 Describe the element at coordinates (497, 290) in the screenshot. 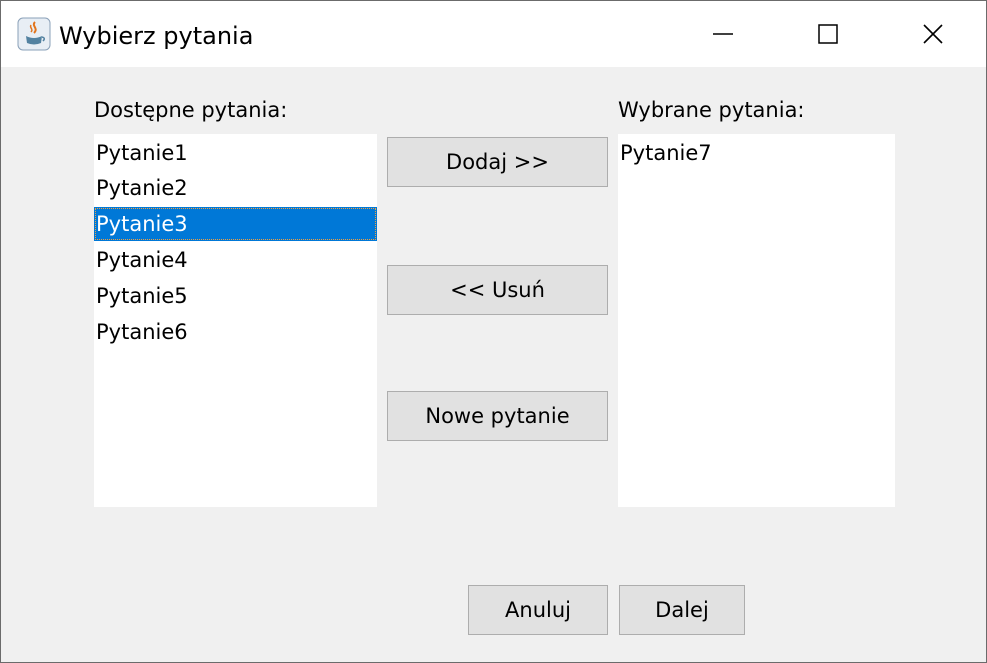

I see `remove-button: << Usuń` at that location.